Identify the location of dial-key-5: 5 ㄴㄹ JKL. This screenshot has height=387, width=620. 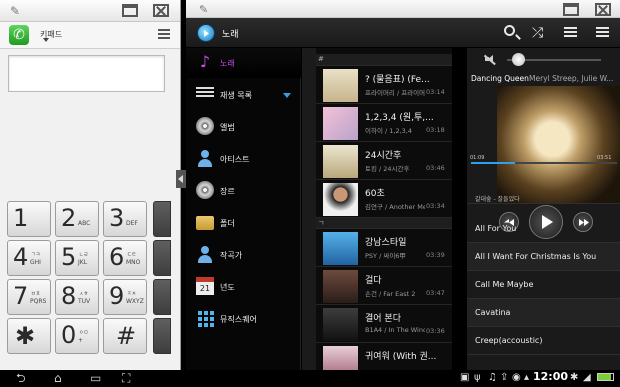
(77, 258).